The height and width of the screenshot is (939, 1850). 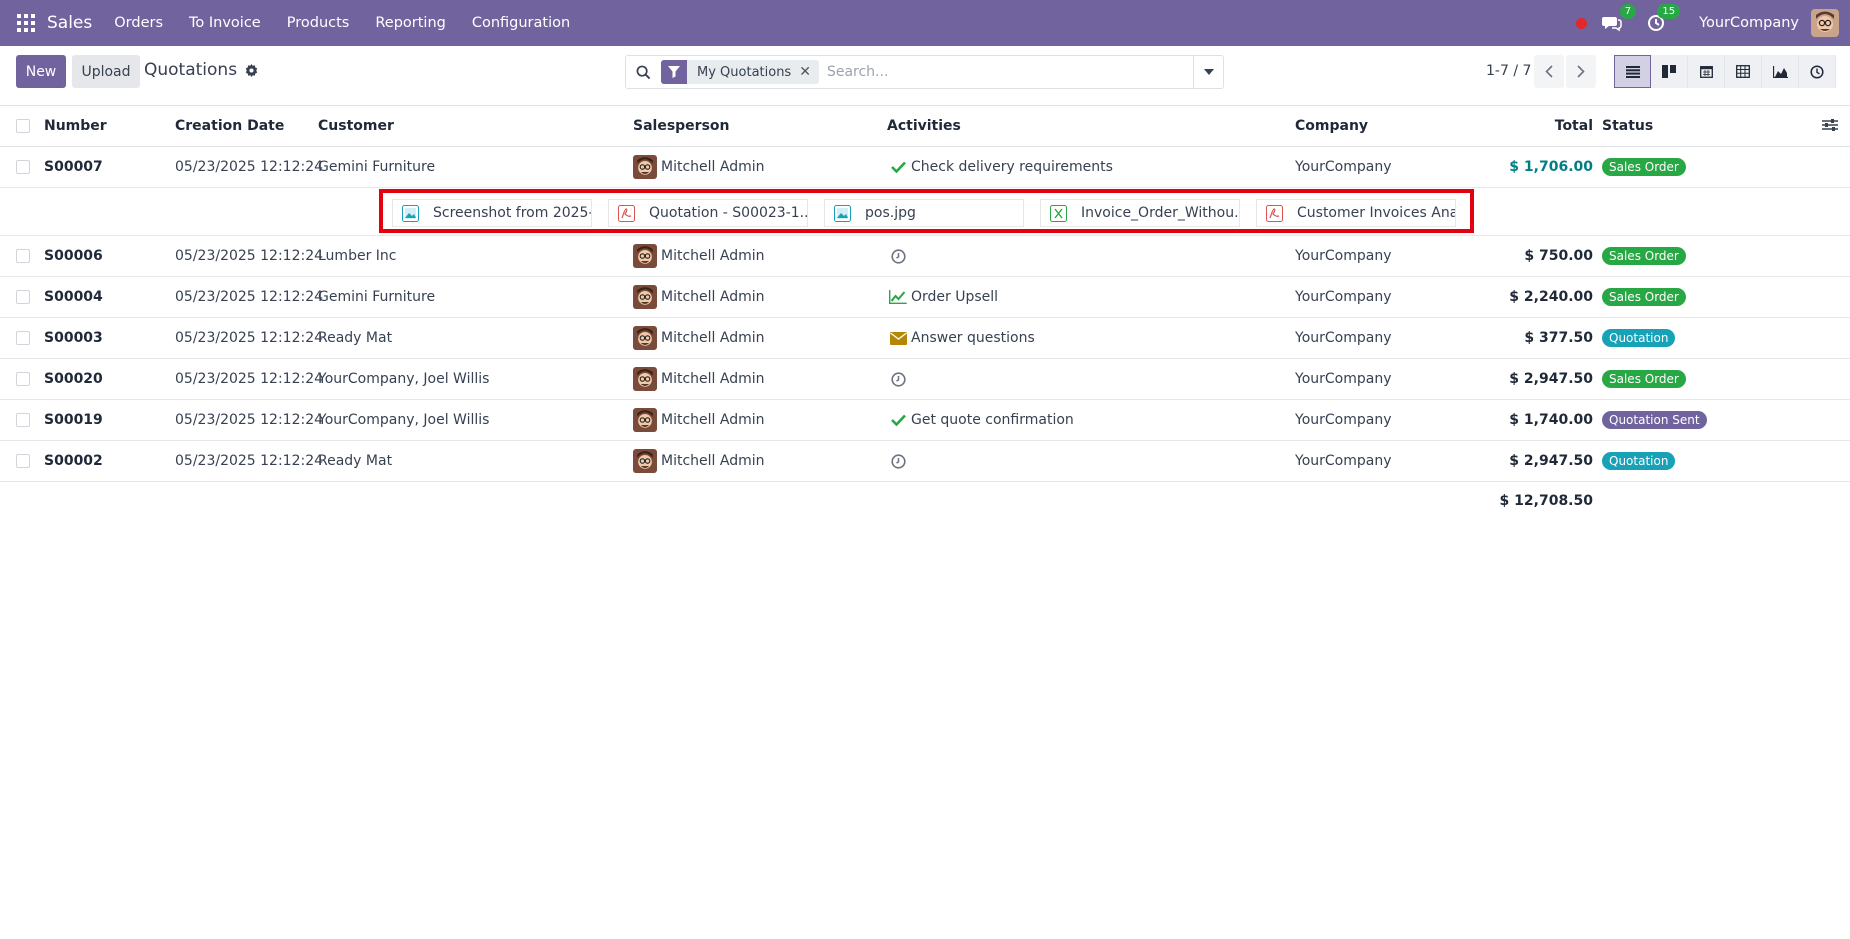 What do you see at coordinates (1006, 72) in the screenshot?
I see `search-input` at bounding box center [1006, 72].